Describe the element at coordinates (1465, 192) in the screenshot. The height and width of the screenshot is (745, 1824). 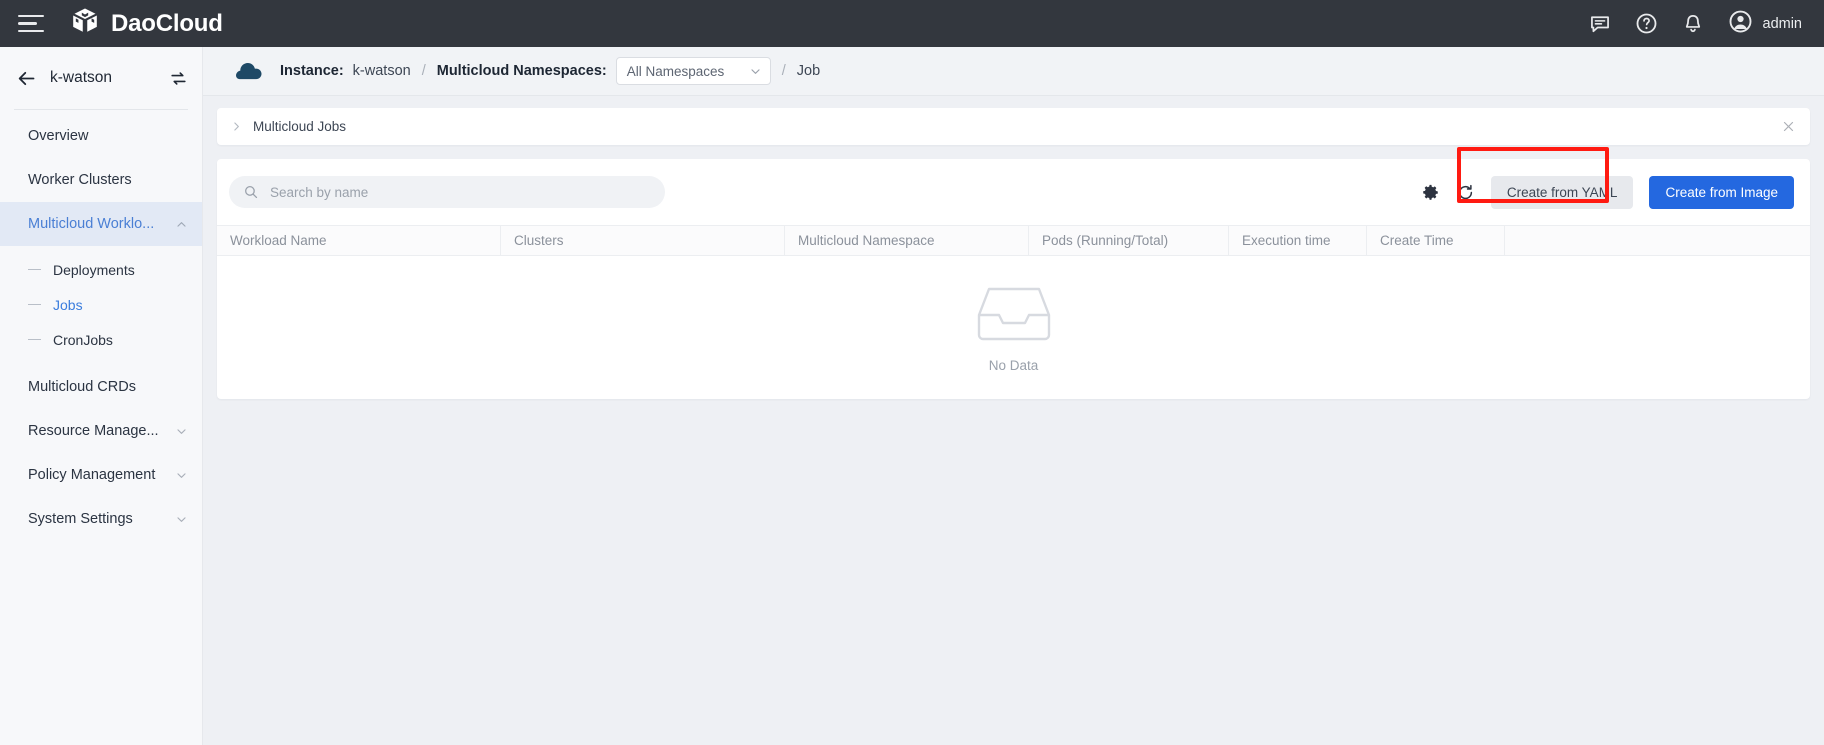
I see `refresh-icon` at that location.